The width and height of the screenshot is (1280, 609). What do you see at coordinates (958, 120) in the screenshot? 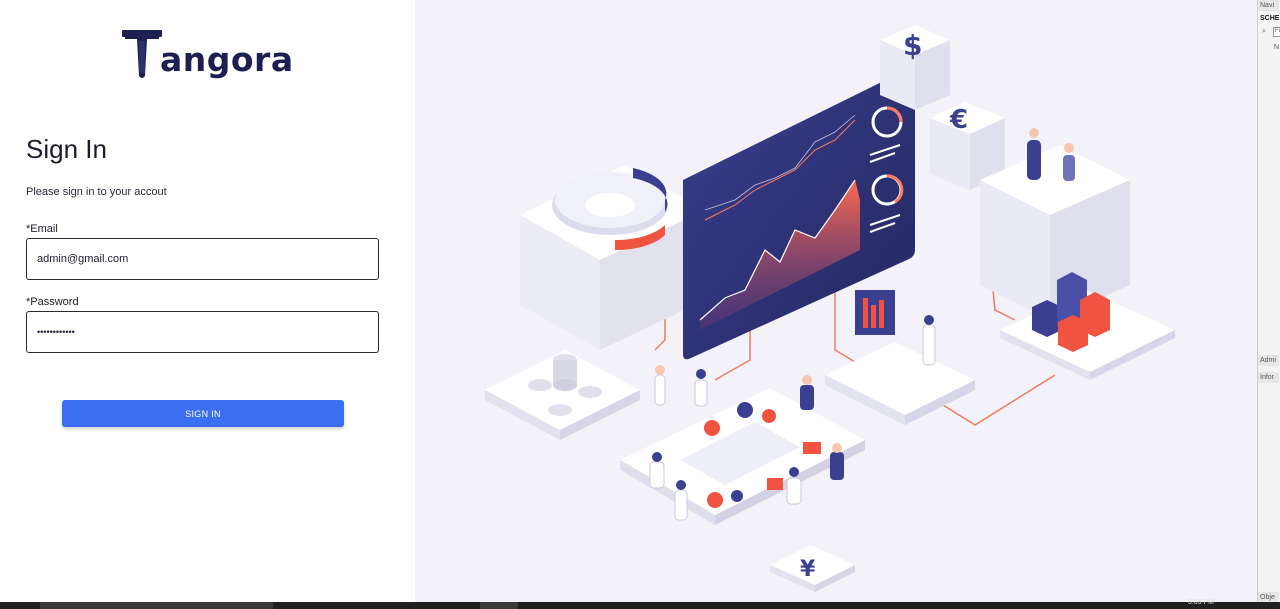
I see `euro-icon: €` at bounding box center [958, 120].